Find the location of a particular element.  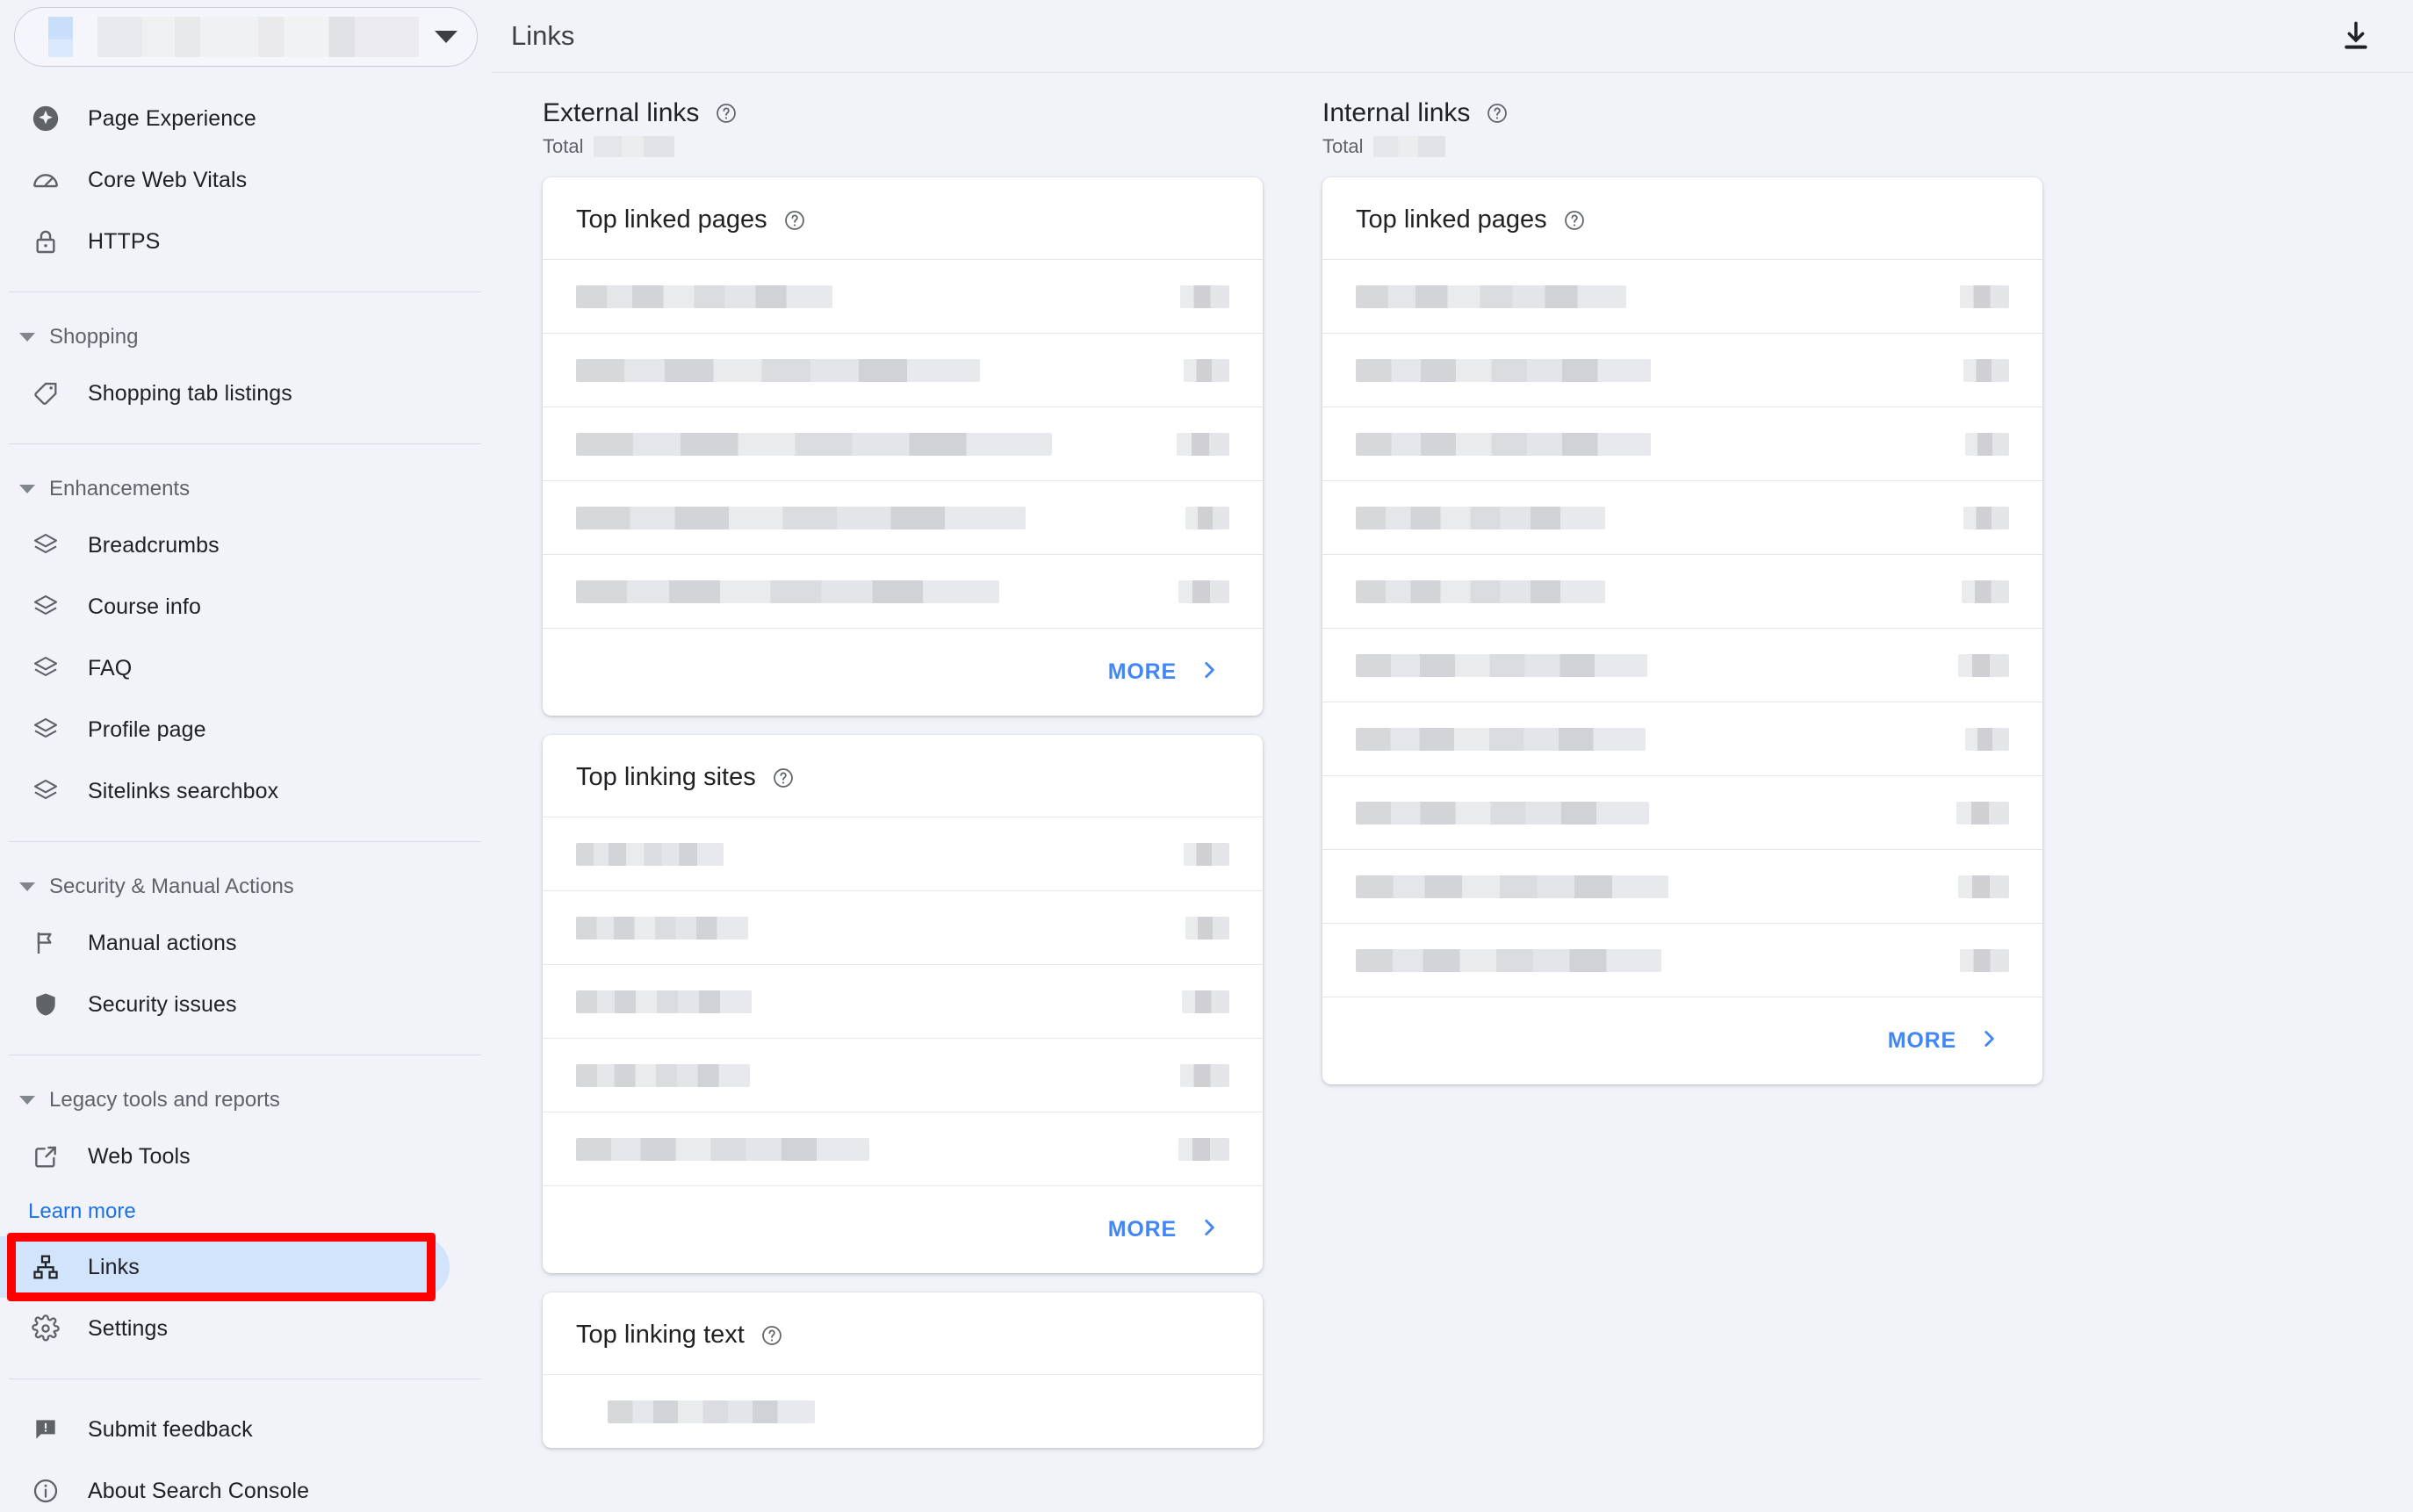

property-selector is located at coordinates (246, 37).